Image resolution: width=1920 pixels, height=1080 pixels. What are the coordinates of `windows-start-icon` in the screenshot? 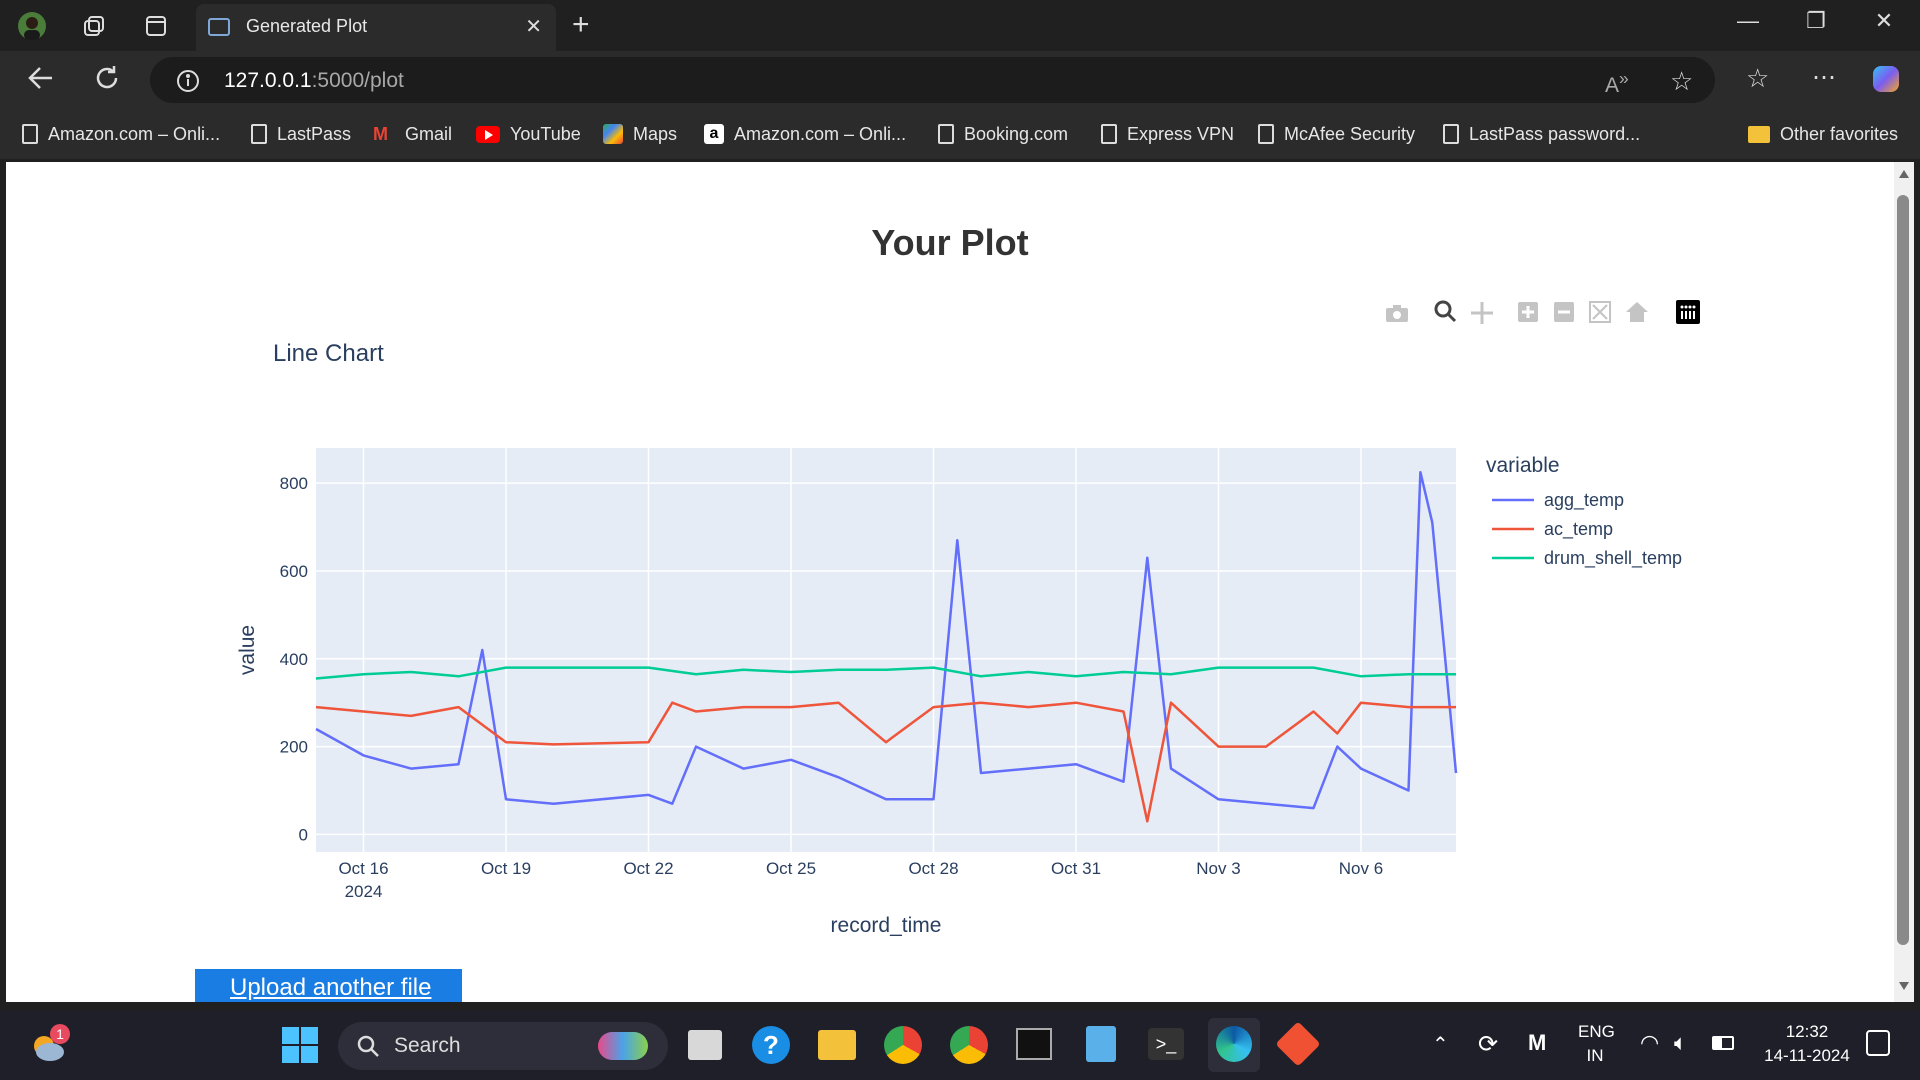 It's located at (300, 1045).